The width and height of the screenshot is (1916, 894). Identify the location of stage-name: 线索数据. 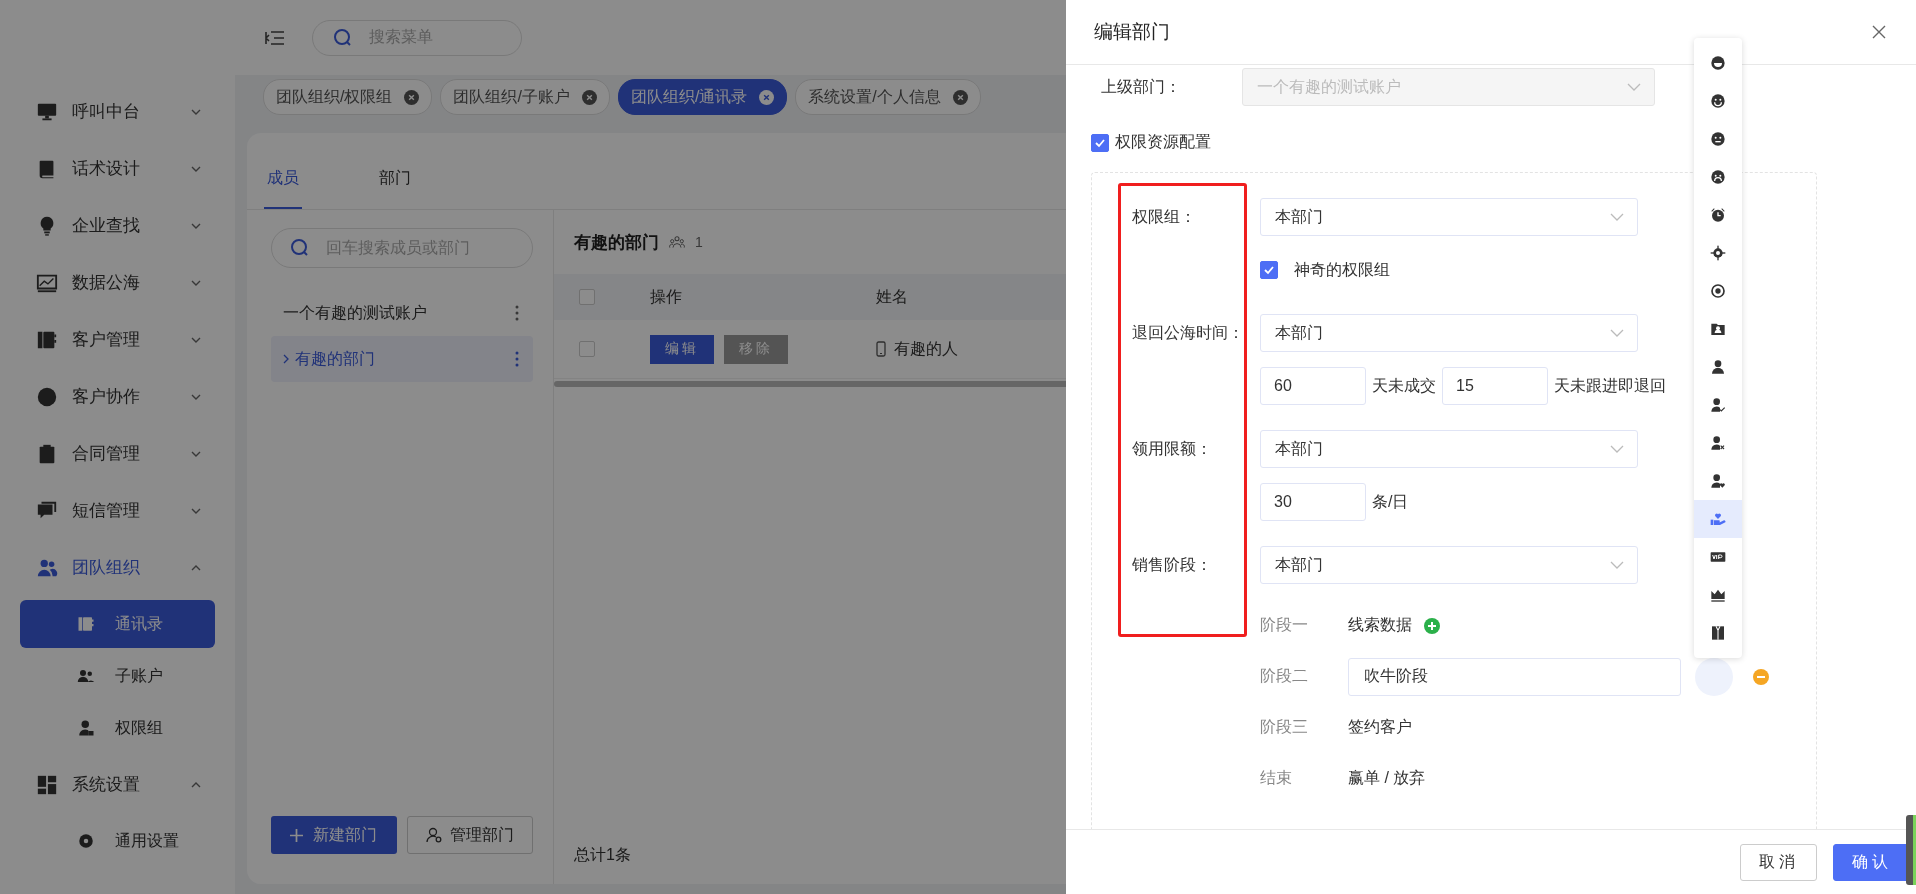
(1380, 625).